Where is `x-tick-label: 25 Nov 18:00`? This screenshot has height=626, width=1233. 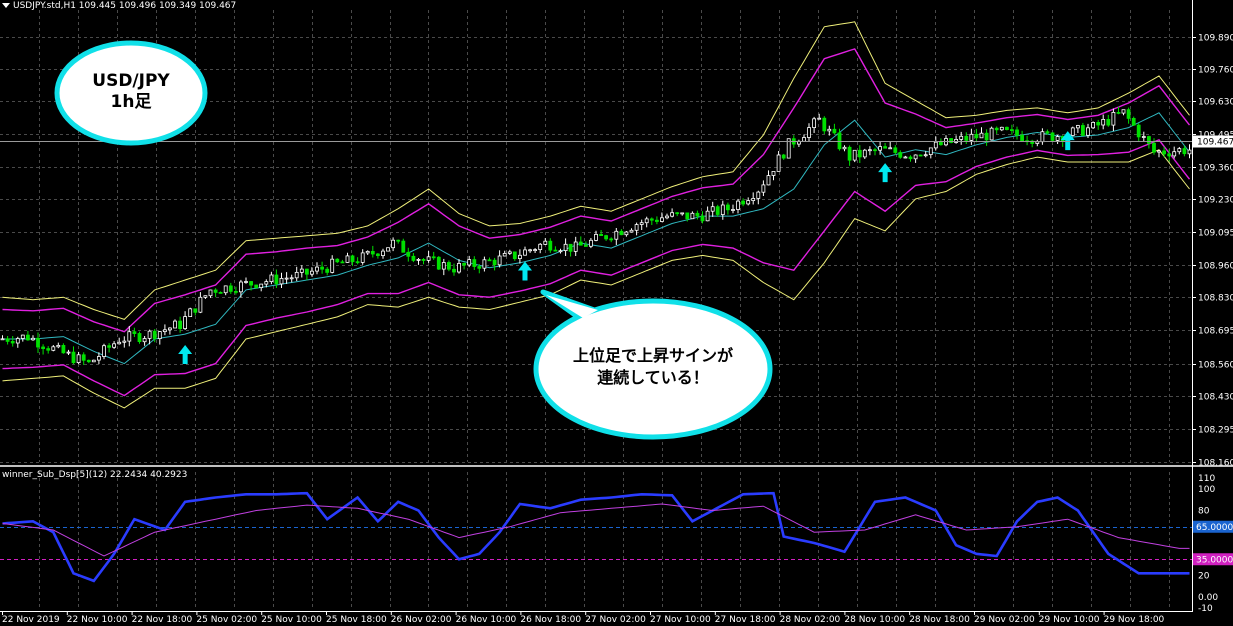
x-tick-label: 25 Nov 18:00 is located at coordinates (356, 620).